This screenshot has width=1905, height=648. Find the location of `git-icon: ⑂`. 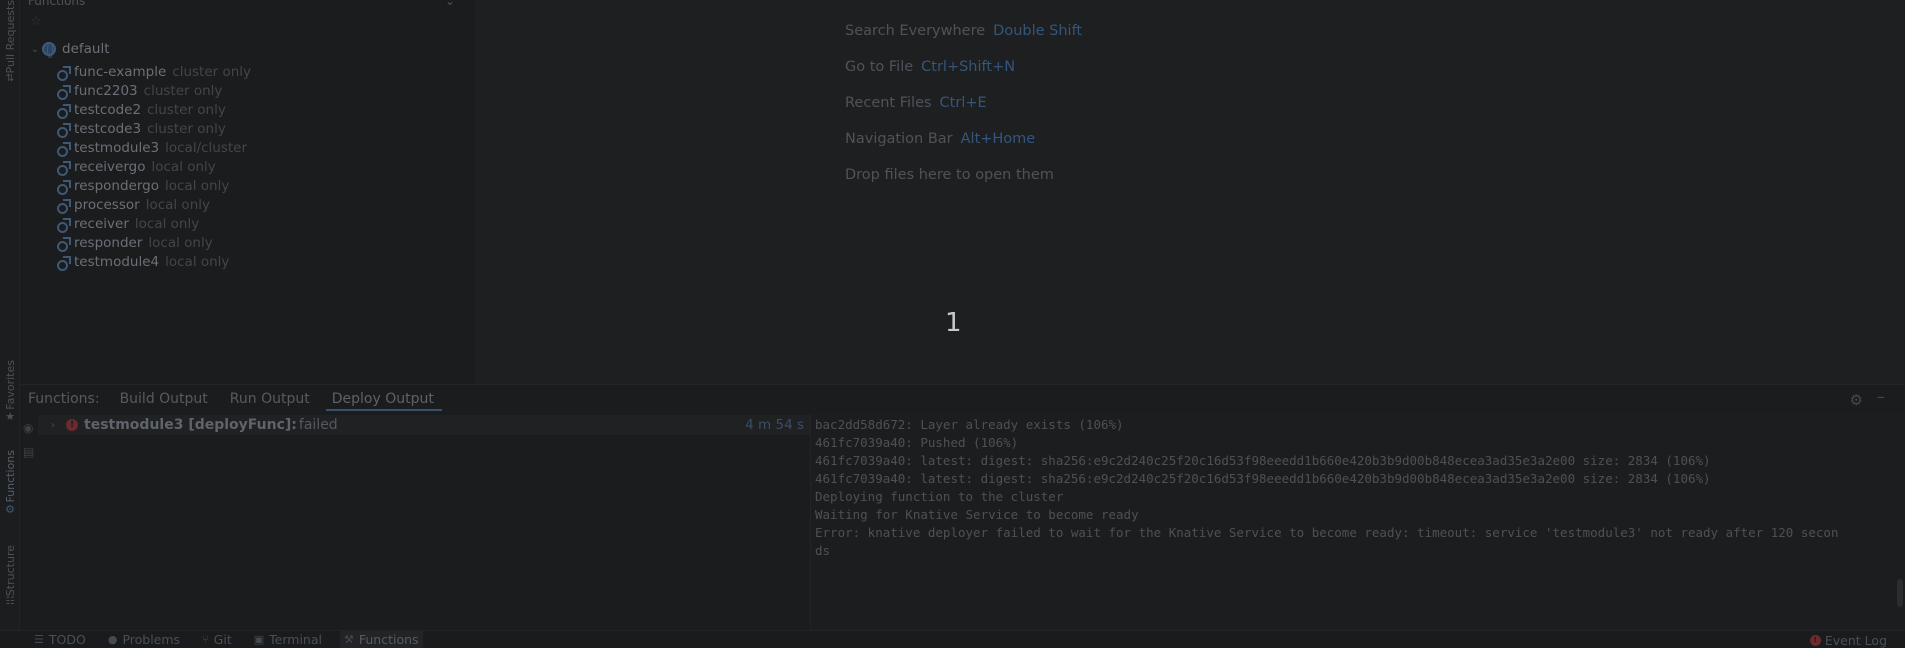

git-icon: ⑂ is located at coordinates (205, 639).